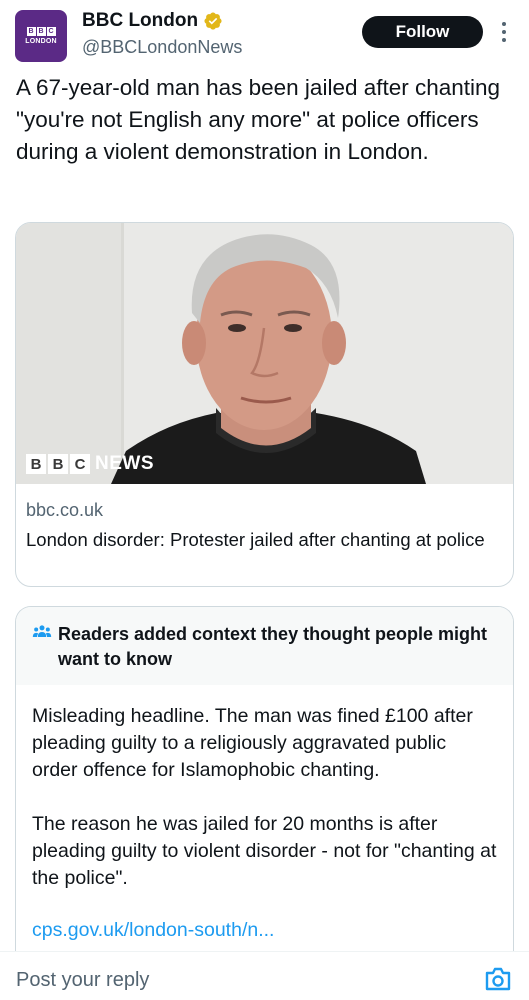 The height and width of the screenshot is (1000, 529). I want to click on card-domain: bbc.co.uk, so click(65, 510).